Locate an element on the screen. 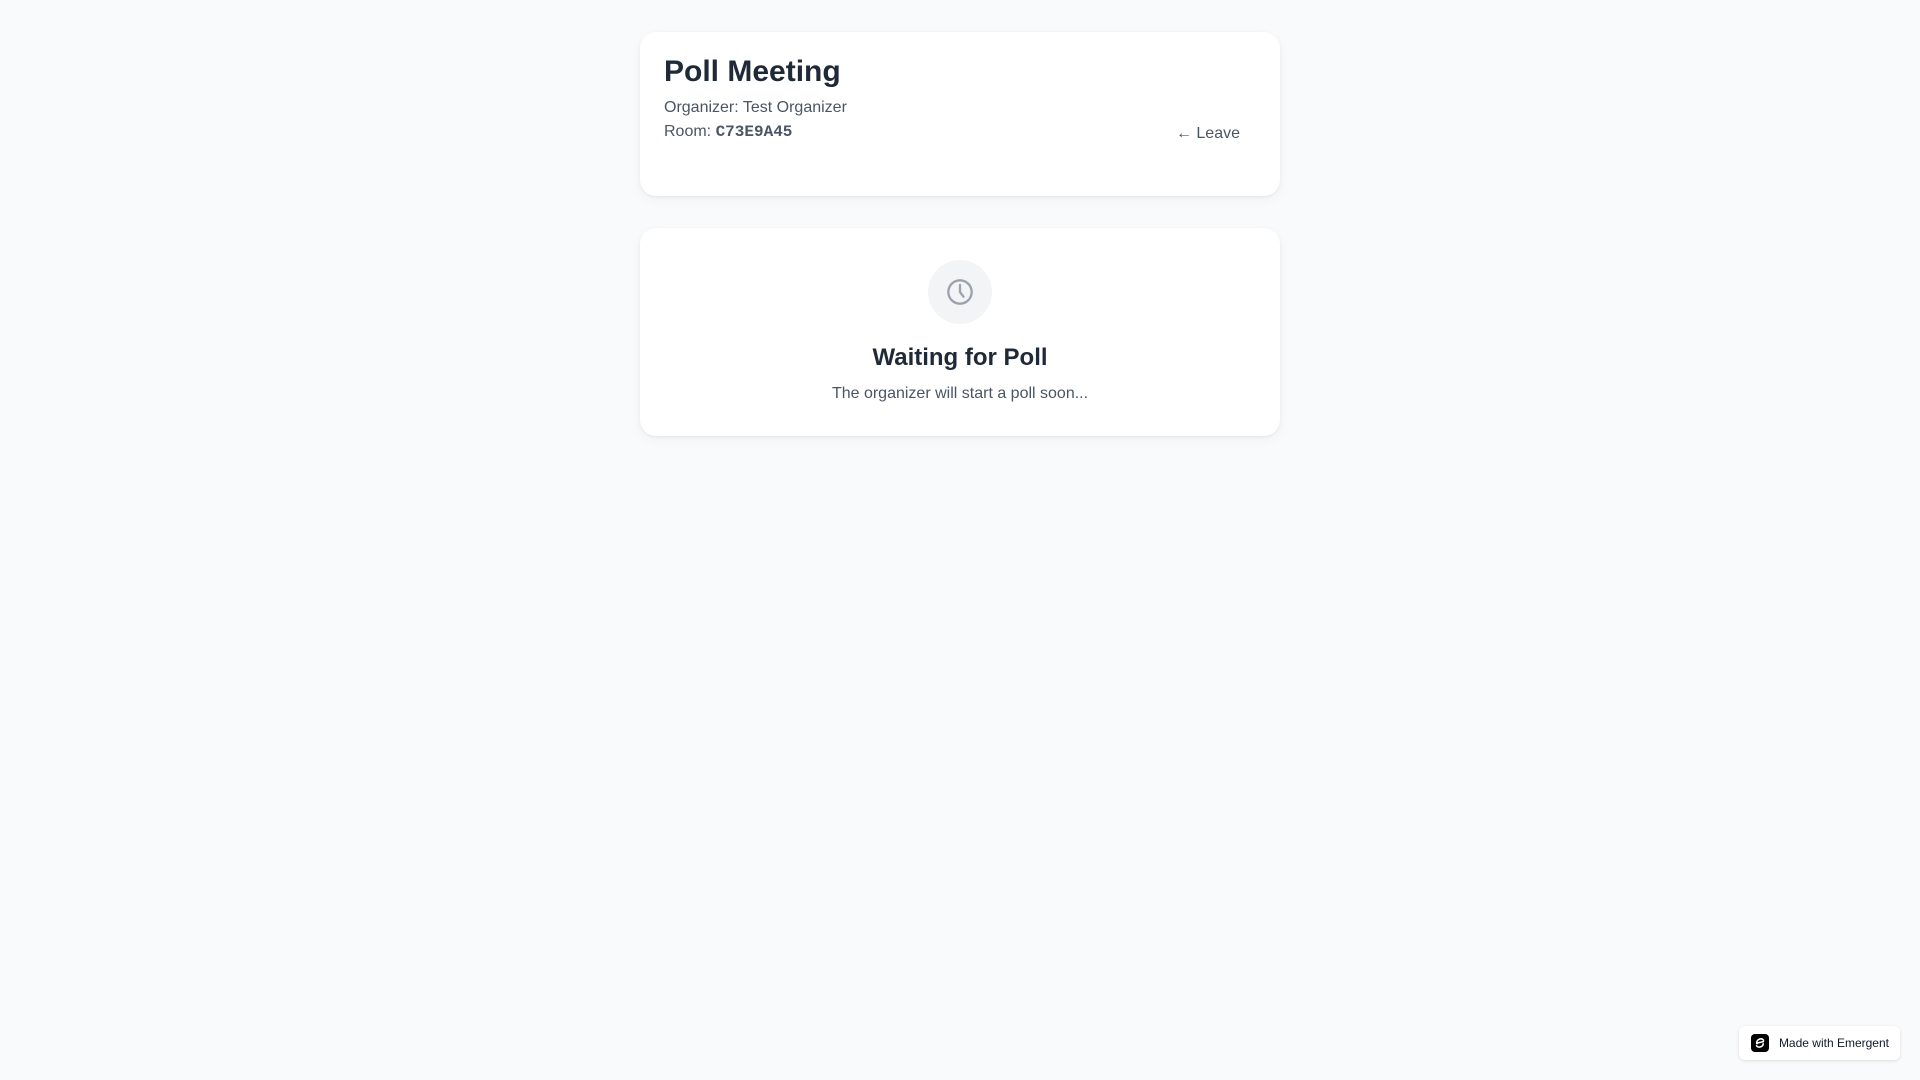 This screenshot has width=1920, height=1080. organizer-label: Organizer: is located at coordinates (703, 107).